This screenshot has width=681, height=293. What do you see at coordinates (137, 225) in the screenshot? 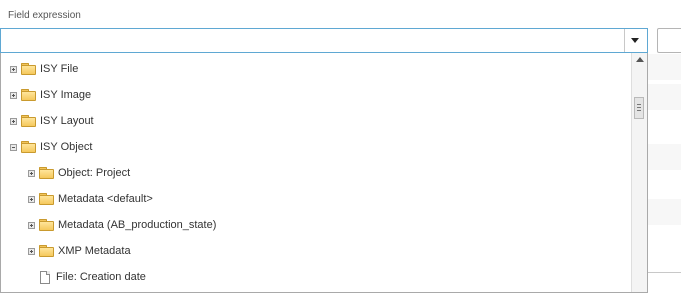
I see `tree-item-label: Metadata (AB_production_state)` at bounding box center [137, 225].